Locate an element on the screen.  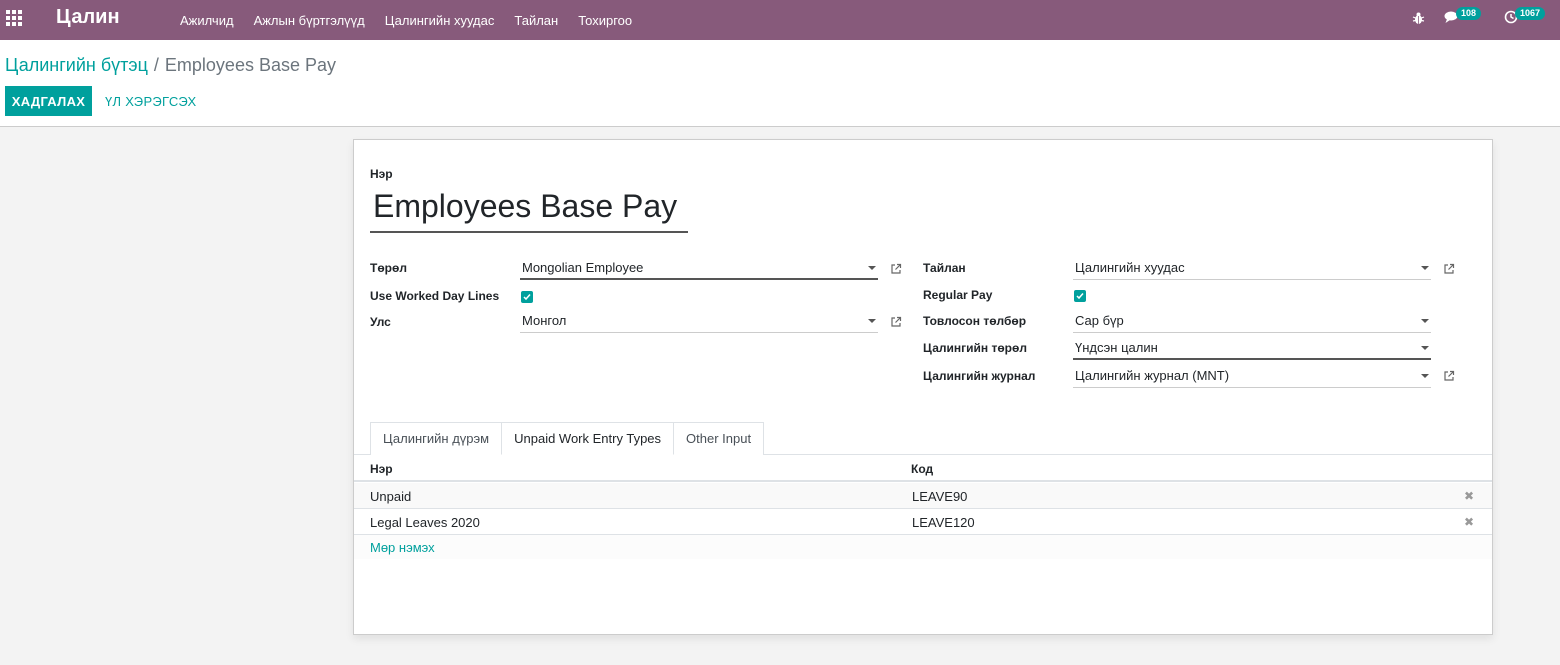
tab-salary-rules: Цалингийн дүрэм is located at coordinates (436, 438).